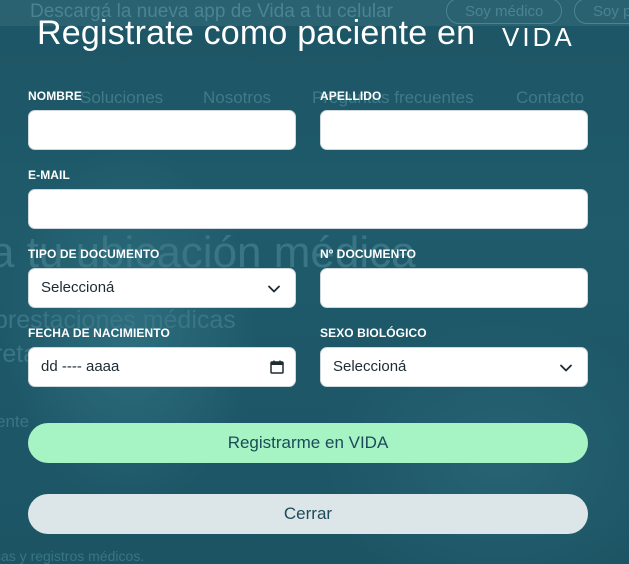 This screenshot has width=629, height=564. Describe the element at coordinates (49, 175) in the screenshot. I see `email-label: E-MAIL` at that location.